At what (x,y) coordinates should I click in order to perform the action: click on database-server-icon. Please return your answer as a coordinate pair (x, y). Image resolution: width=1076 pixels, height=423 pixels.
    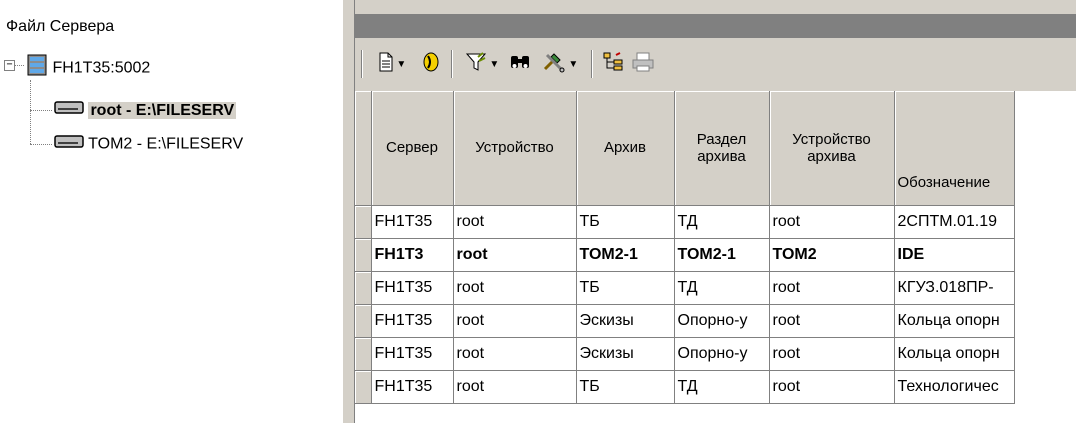
    Looking at the image, I should click on (37, 68).